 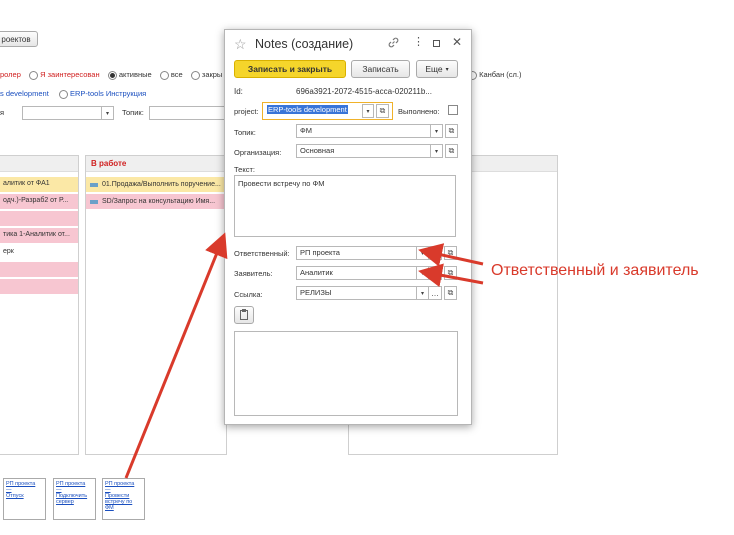 I want to click on project-field: ERP-tools development, so click(x=313, y=111).